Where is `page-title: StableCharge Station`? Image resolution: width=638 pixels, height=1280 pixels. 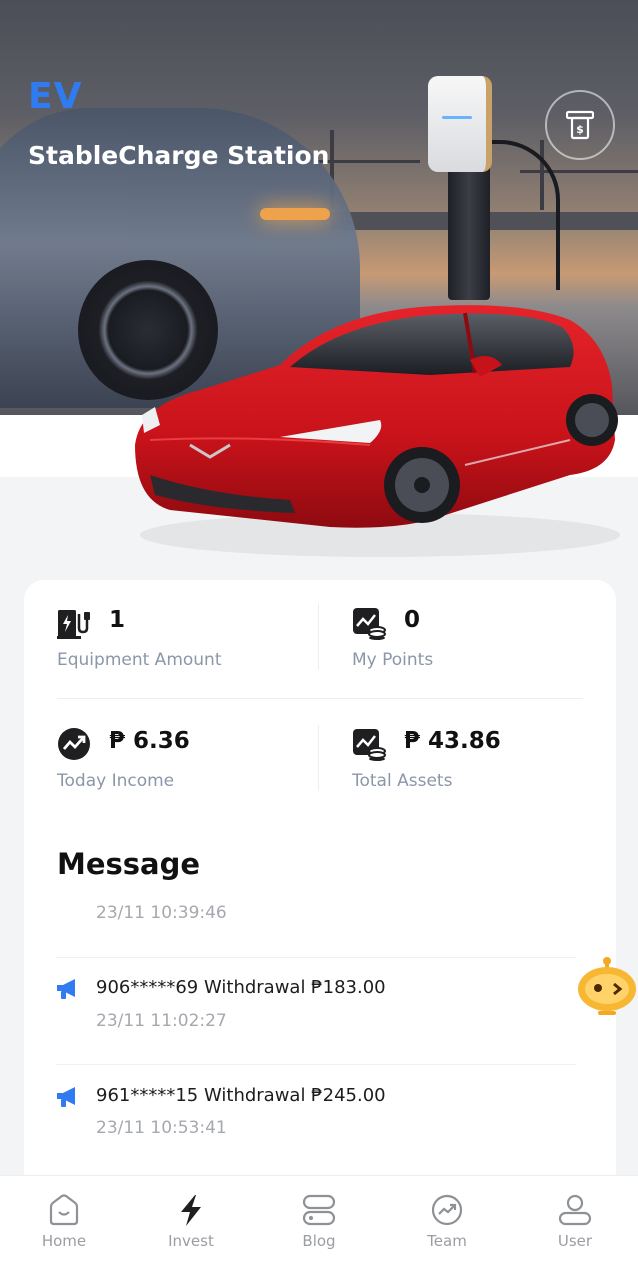 page-title: StableCharge Station is located at coordinates (179, 155).